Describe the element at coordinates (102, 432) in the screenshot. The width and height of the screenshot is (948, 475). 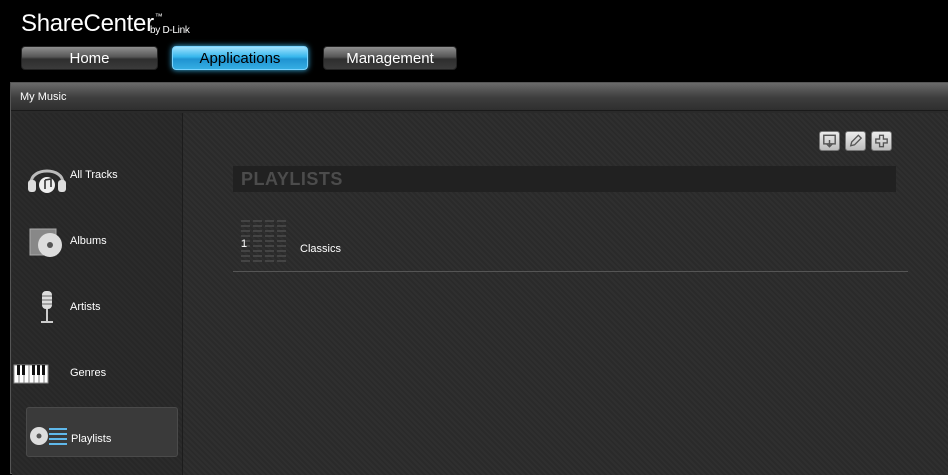
I see `sidebar-item-playlists: Playlists` at that location.